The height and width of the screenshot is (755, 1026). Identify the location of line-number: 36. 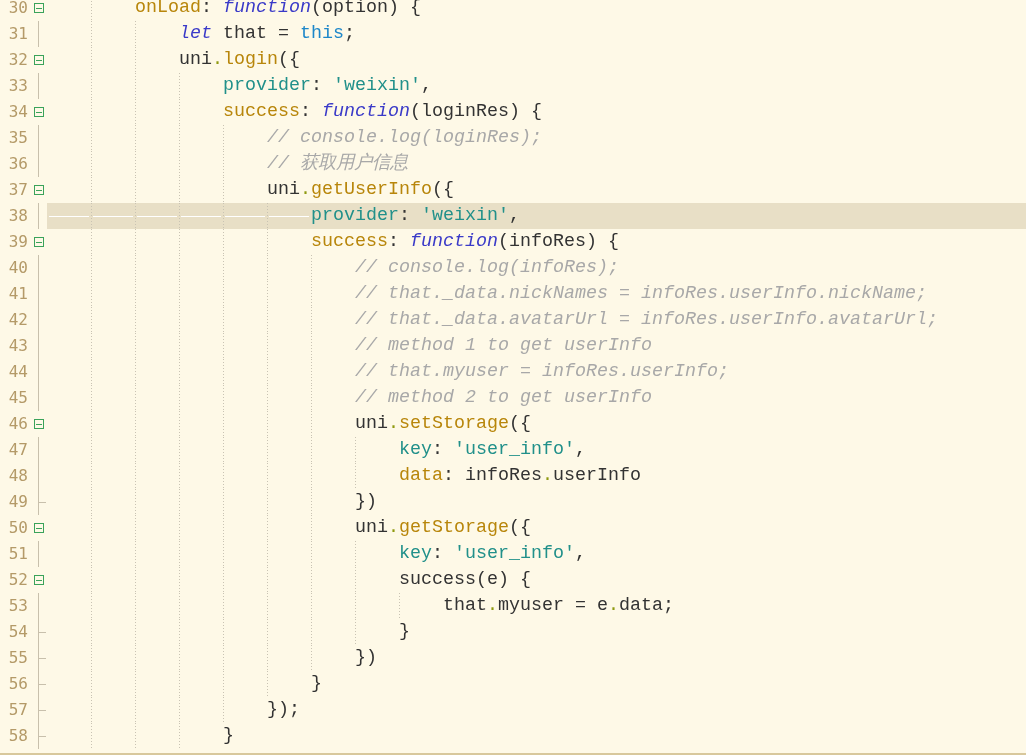
(17, 164).